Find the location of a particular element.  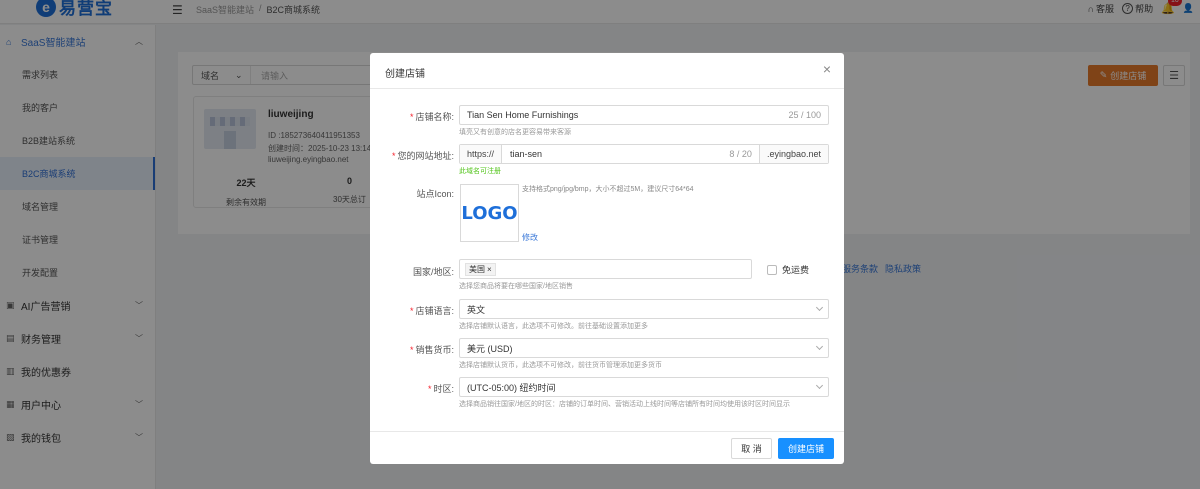

timezone-select: (UTC-05:00) 纽约时间 is located at coordinates (644, 387).